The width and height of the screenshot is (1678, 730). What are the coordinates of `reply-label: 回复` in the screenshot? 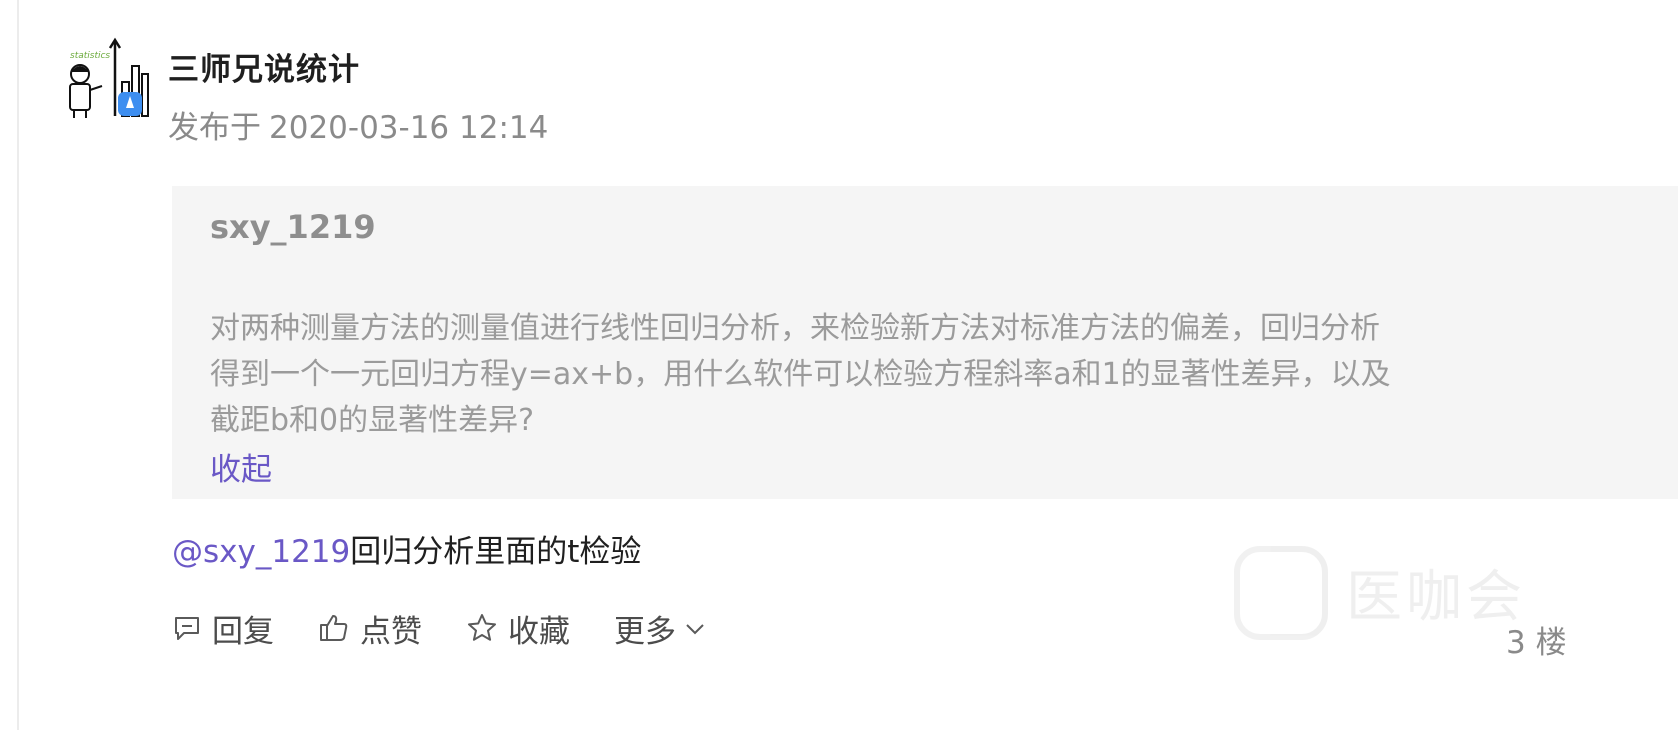 It's located at (243, 631).